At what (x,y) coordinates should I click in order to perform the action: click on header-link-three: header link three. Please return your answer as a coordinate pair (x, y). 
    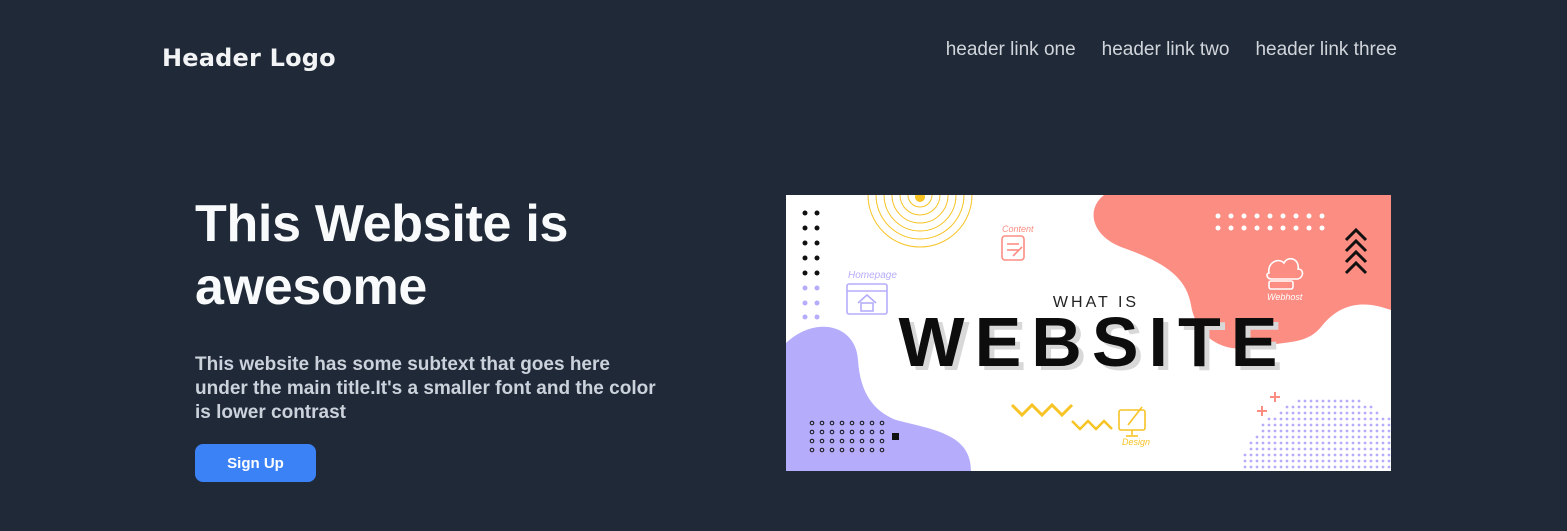
    Looking at the image, I should click on (1326, 50).